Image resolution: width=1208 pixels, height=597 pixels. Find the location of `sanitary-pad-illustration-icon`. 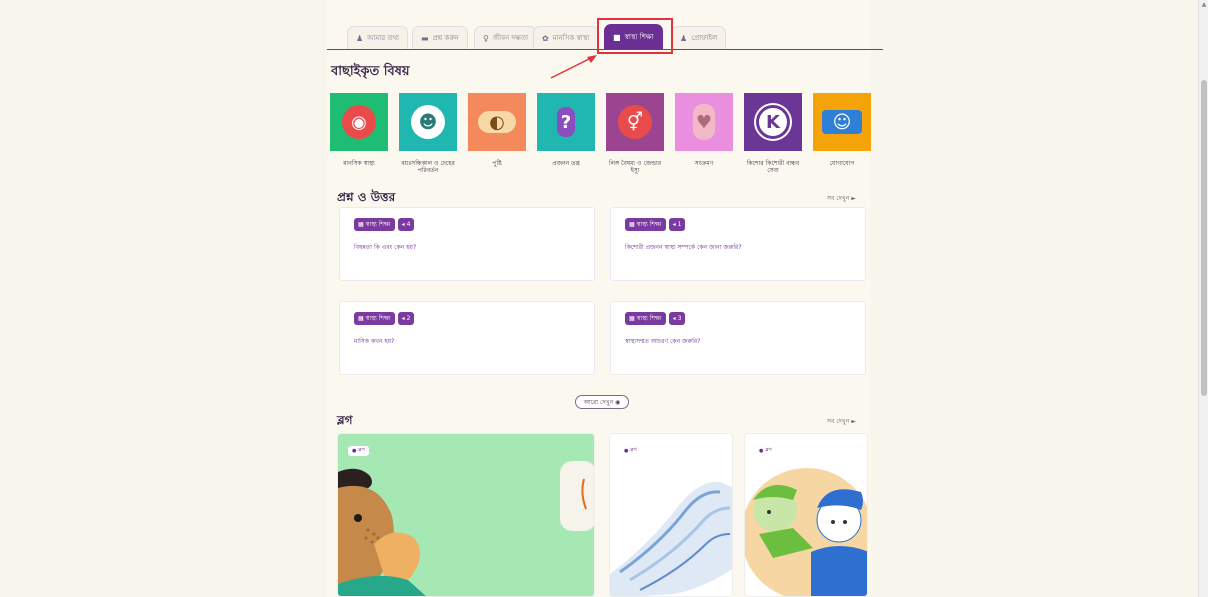

sanitary-pad-illustration-icon is located at coordinates (671, 538).